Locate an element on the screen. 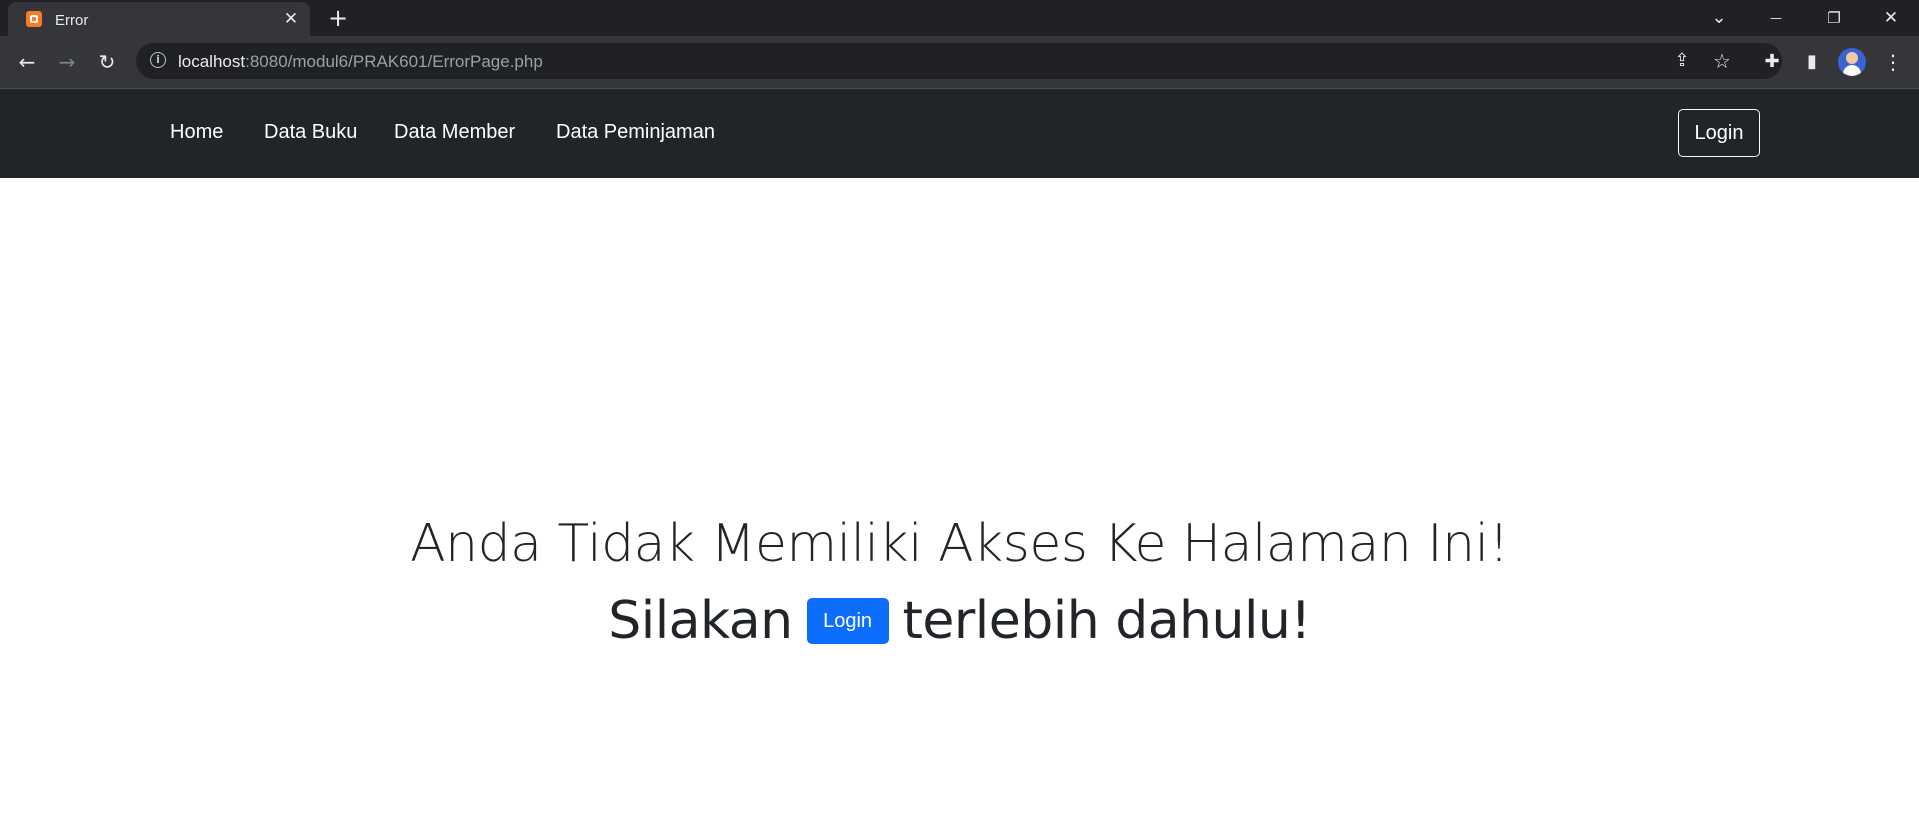  forward-icon: → is located at coordinates (67, 62).